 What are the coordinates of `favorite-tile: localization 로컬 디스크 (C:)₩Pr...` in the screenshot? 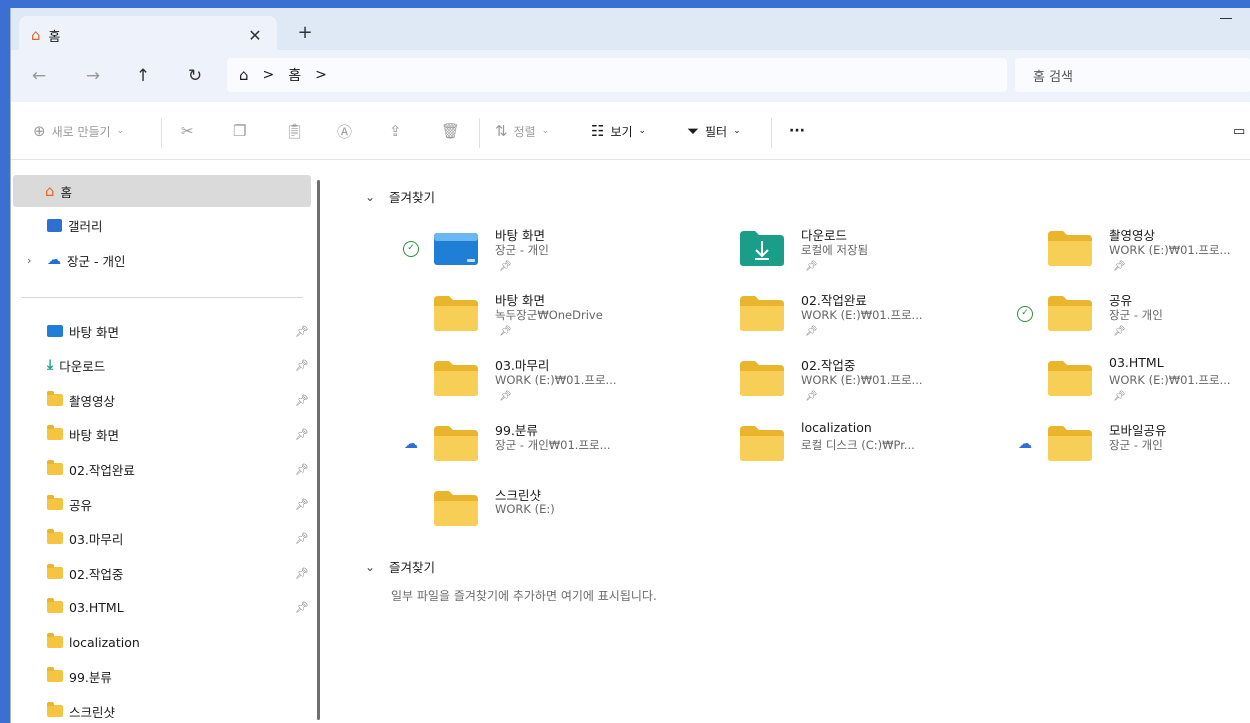 It's located at (859, 446).